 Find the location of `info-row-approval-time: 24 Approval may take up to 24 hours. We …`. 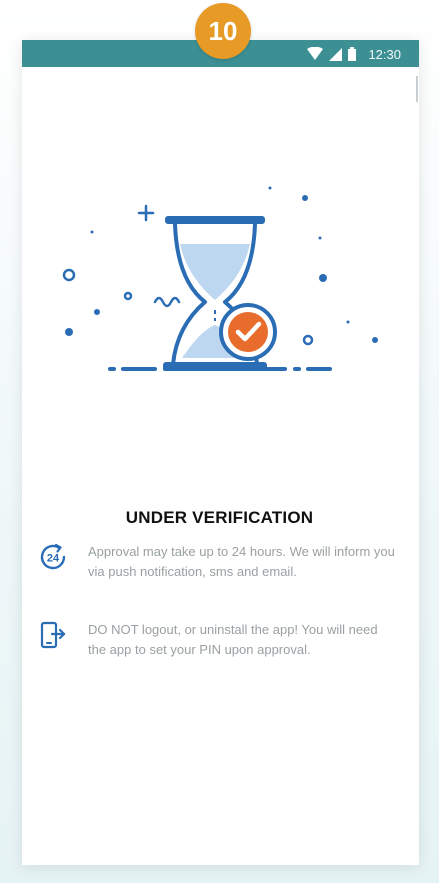

info-row-approval-time: 24 Approval may take up to 24 hours. We … is located at coordinates (218, 562).